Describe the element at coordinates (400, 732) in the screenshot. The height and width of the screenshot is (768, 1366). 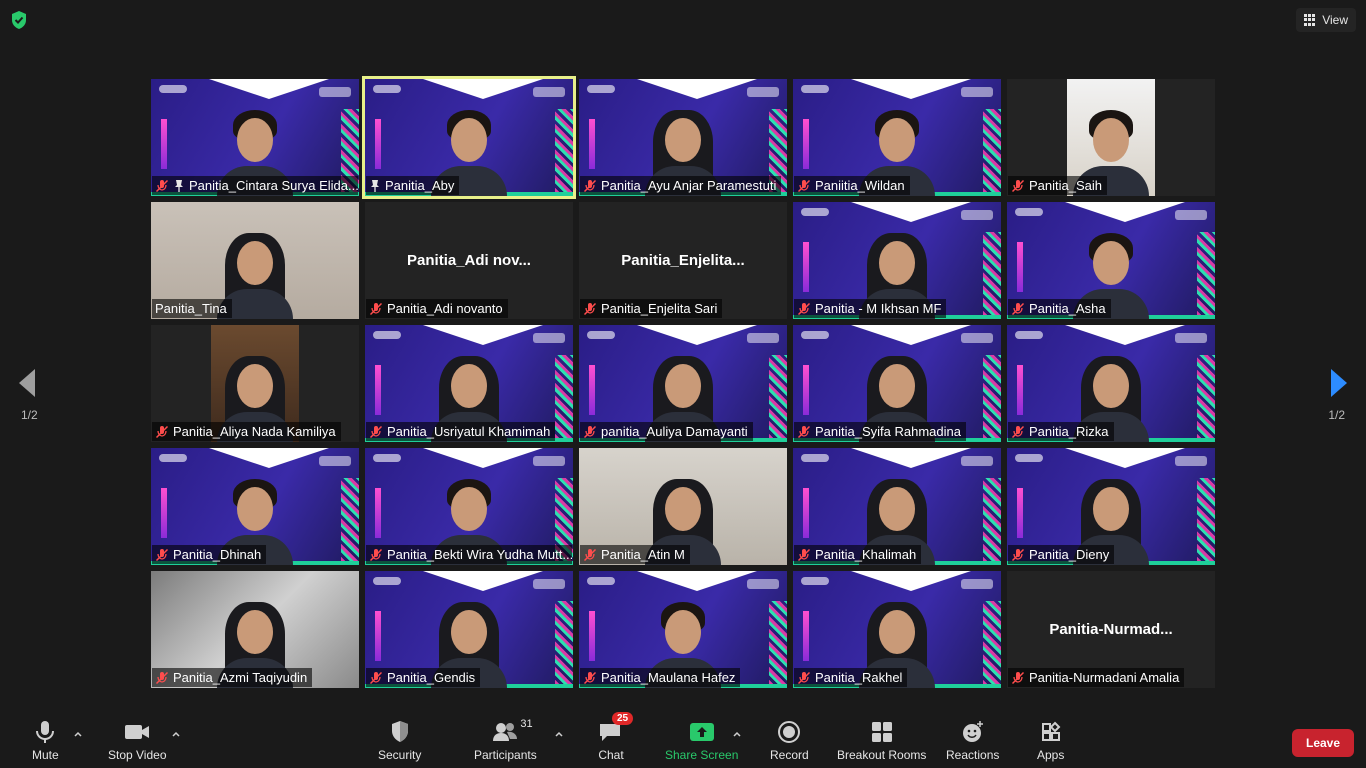
I see `security-shield-icon` at that location.